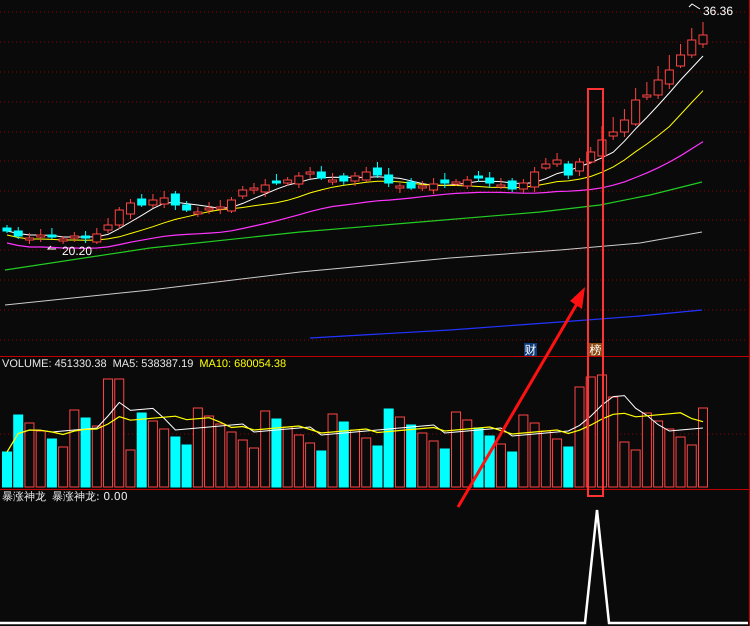  Describe the element at coordinates (153, 364) in the screenshot. I see `ma5-reading: MA5: 538387.19` at that location.